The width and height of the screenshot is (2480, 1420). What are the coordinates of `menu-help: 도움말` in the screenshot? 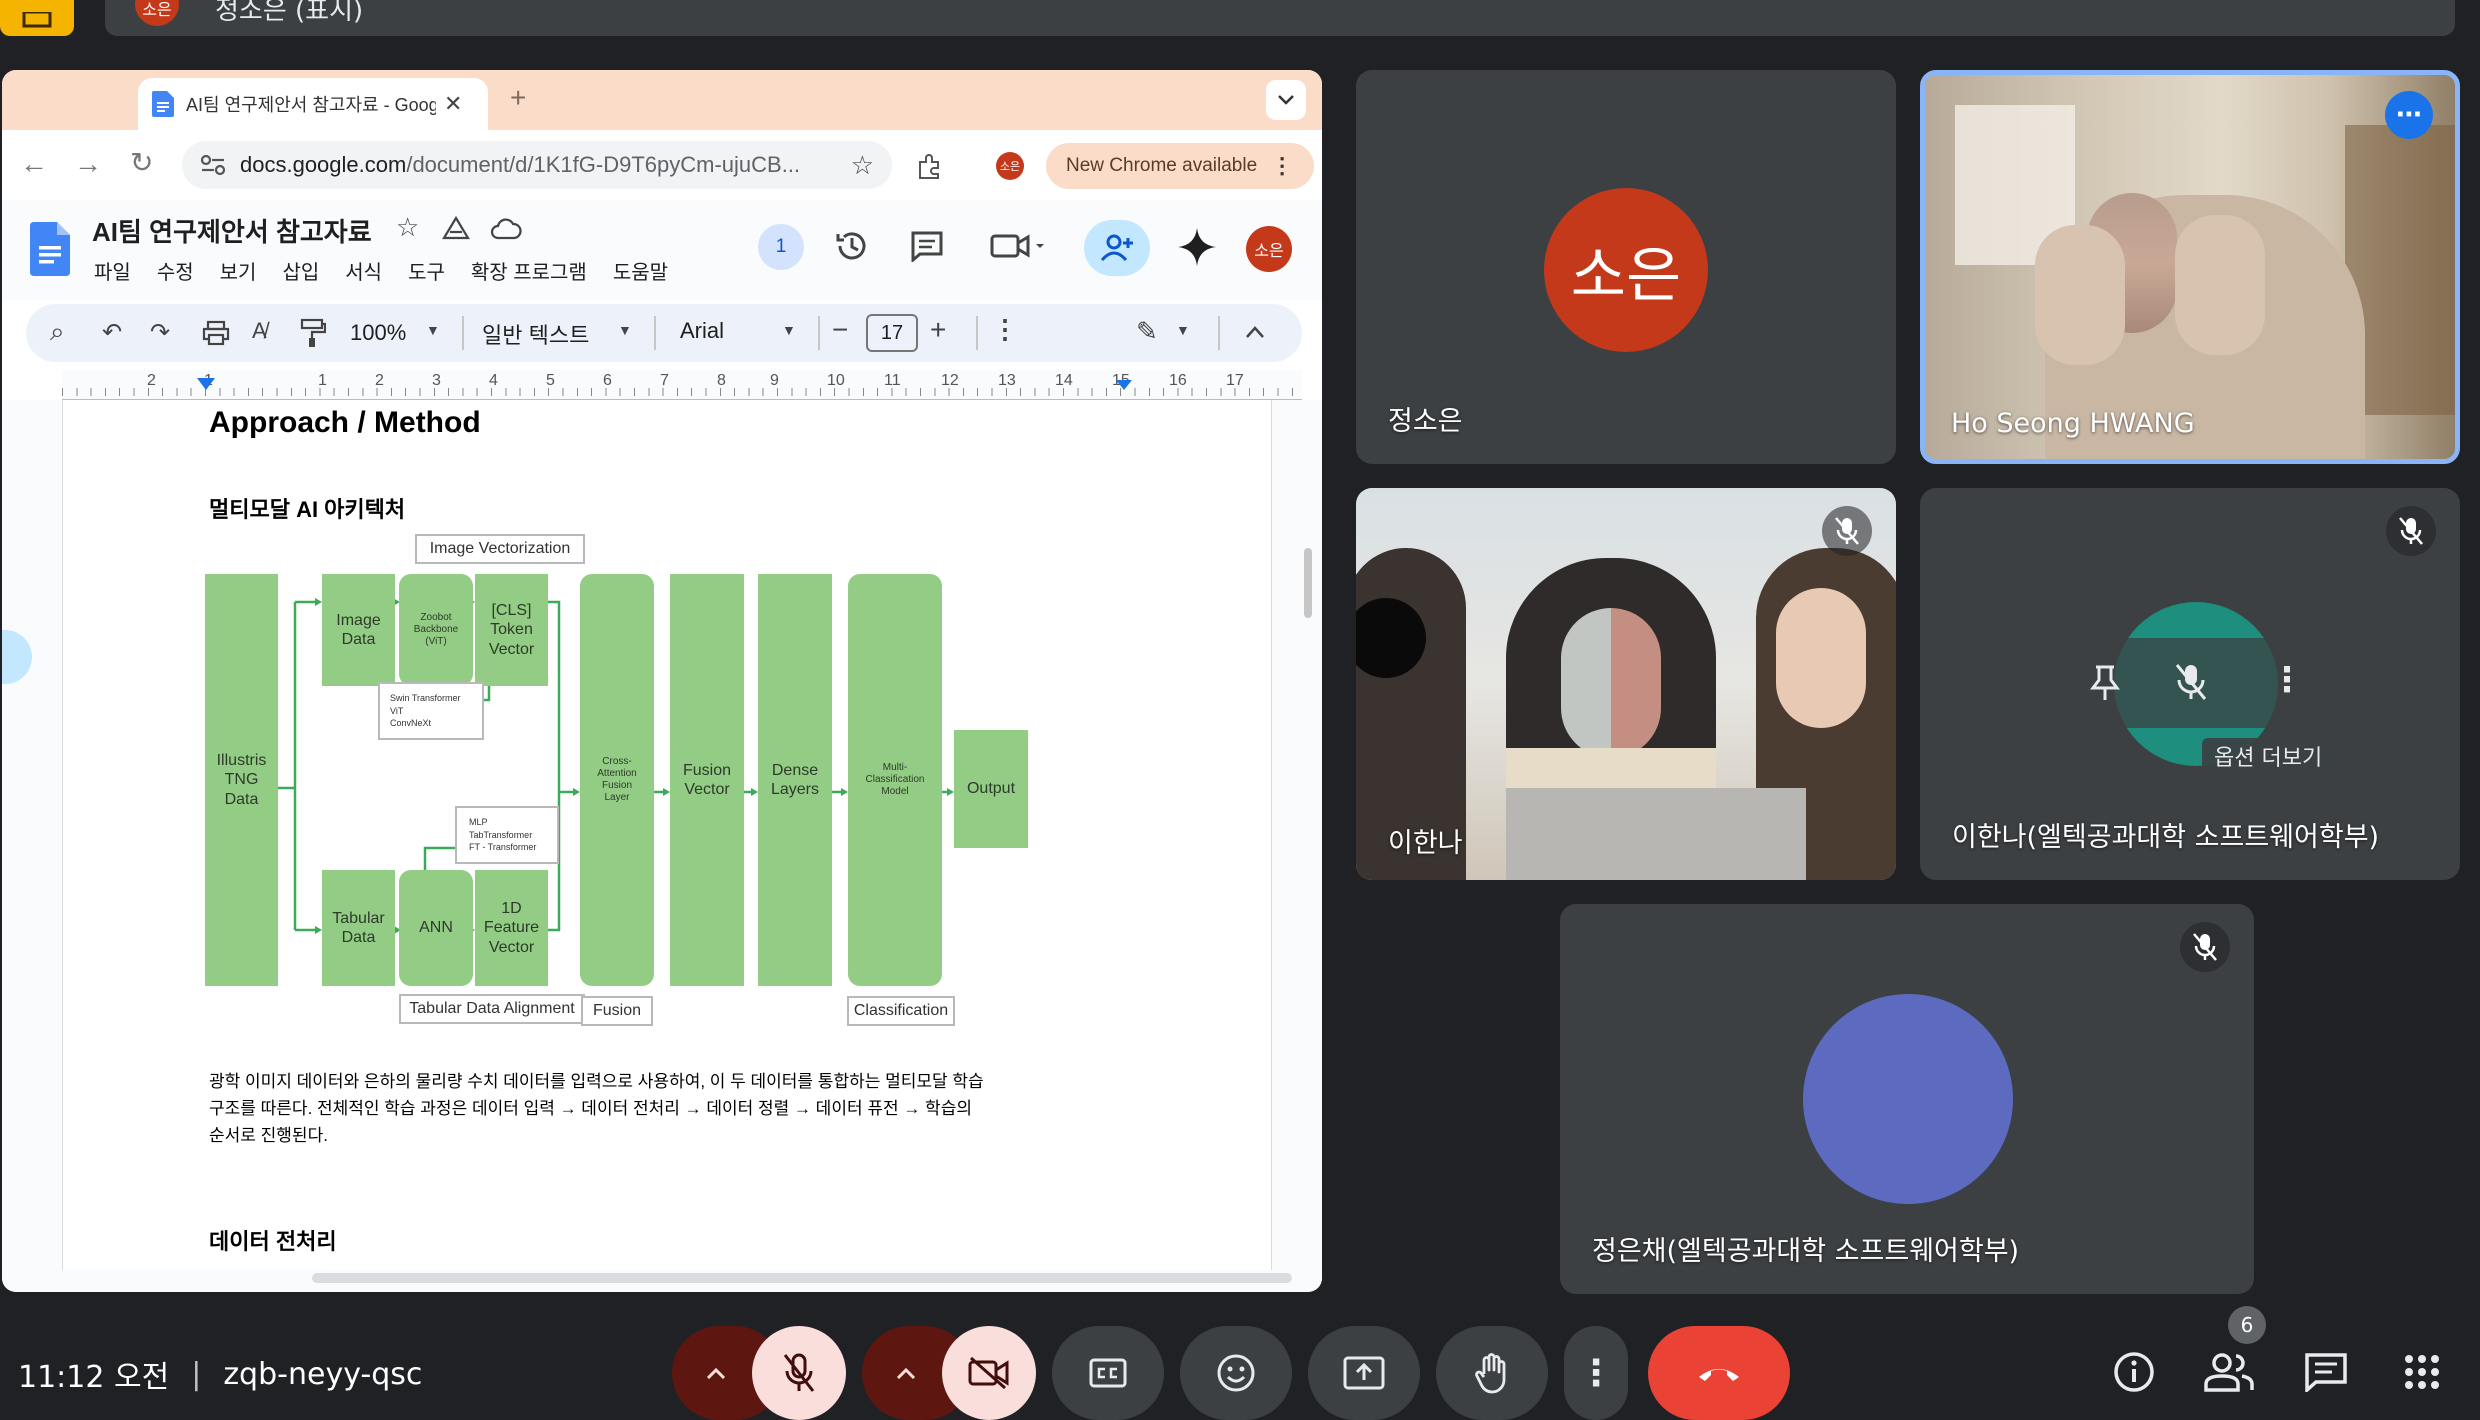 It's located at (640, 270).